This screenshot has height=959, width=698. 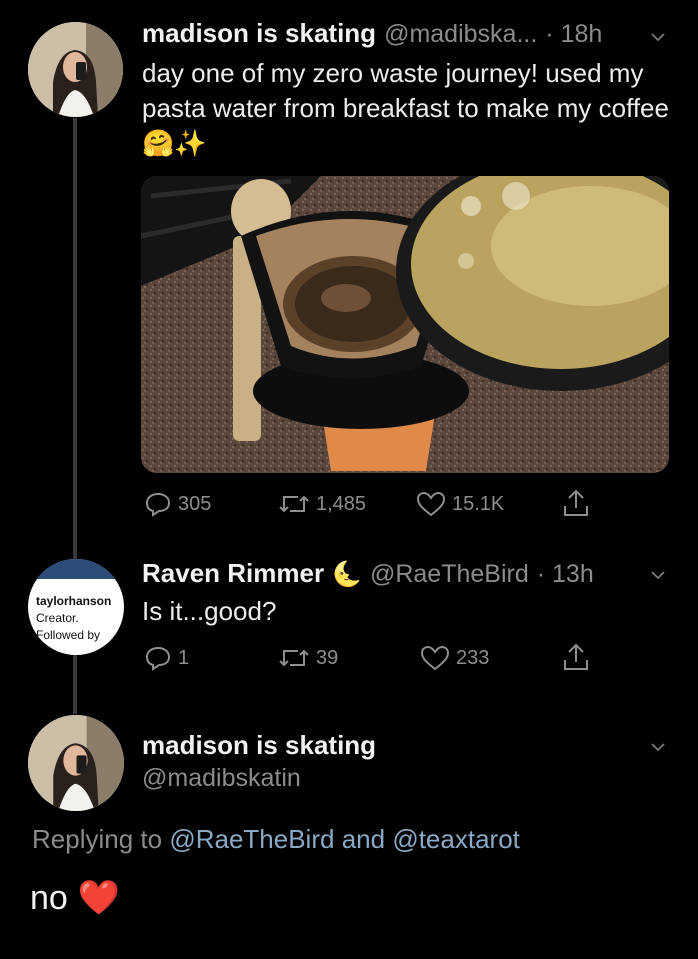 What do you see at coordinates (456, 839) in the screenshot?
I see `mention-link: @teaxtarot` at bounding box center [456, 839].